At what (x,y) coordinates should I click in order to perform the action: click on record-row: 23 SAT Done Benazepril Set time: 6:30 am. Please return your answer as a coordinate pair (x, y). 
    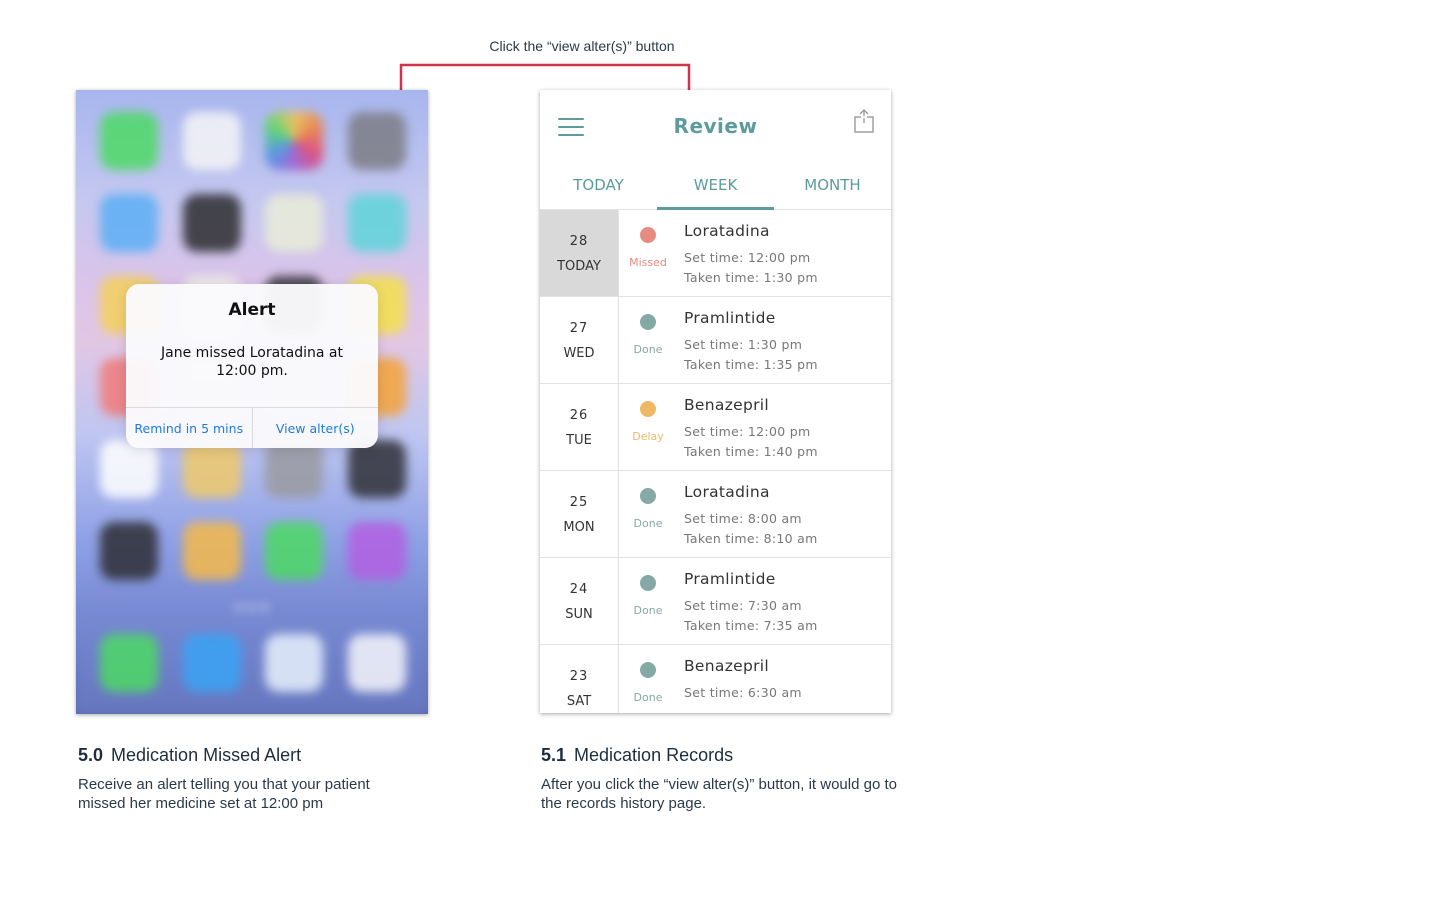
    Looking at the image, I should click on (715, 679).